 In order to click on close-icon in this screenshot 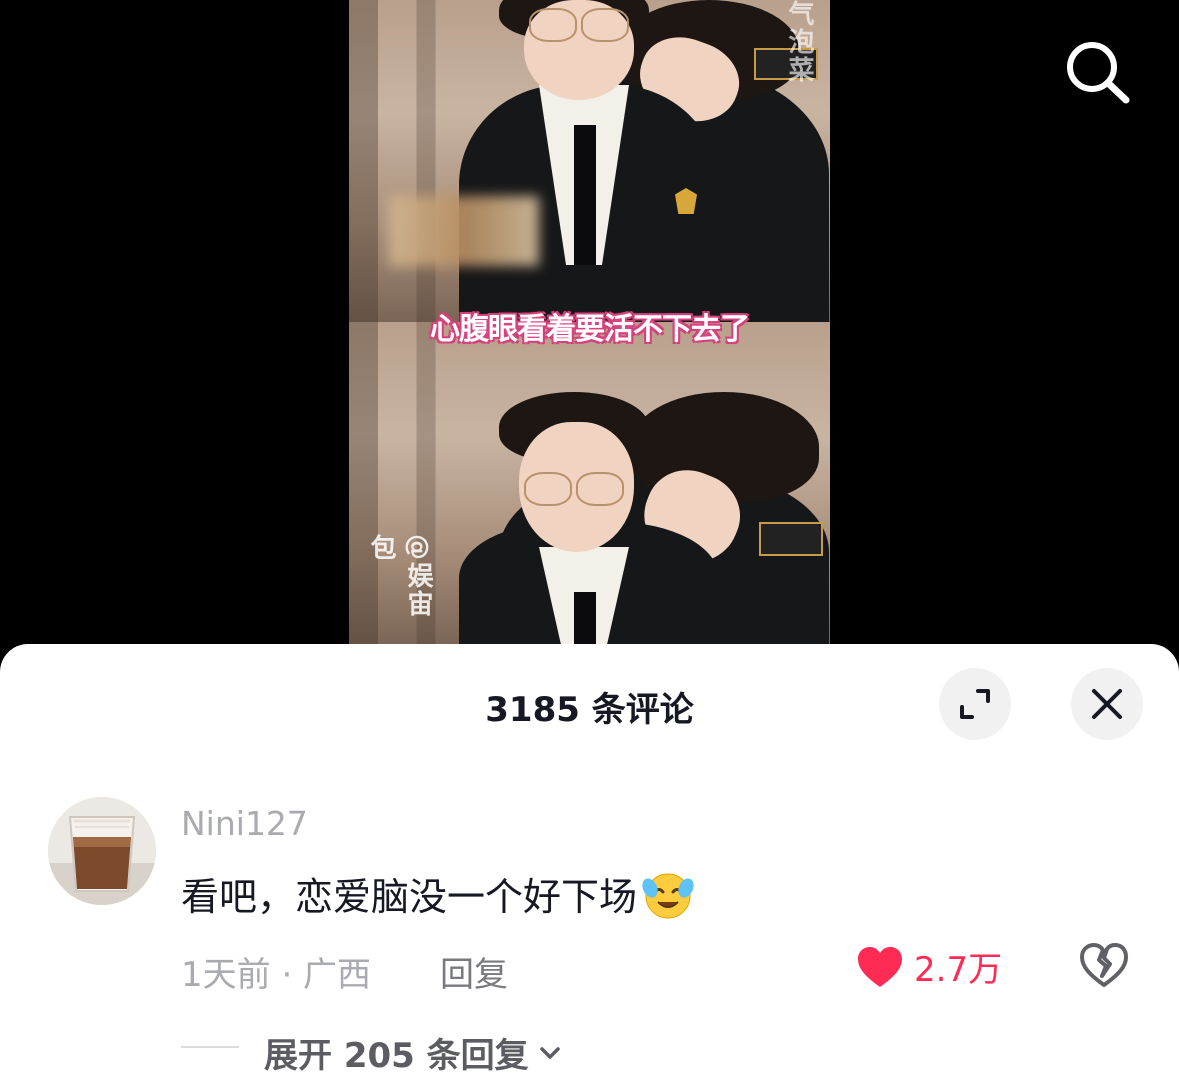, I will do `click(1107, 704)`.